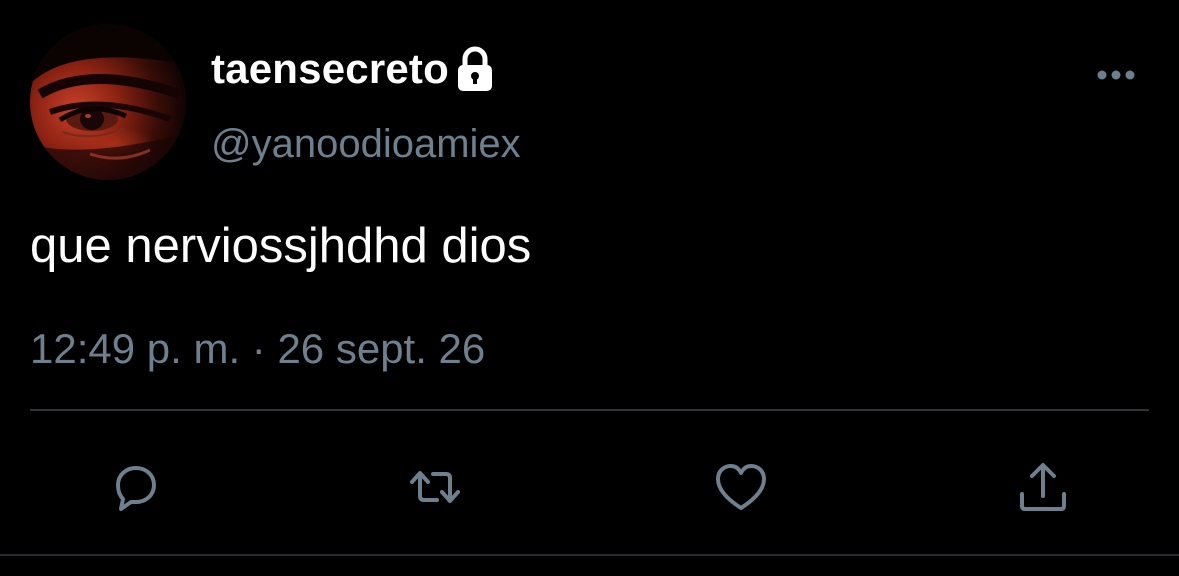 Image resolution: width=1179 pixels, height=576 pixels. What do you see at coordinates (330, 69) in the screenshot?
I see `display-name: taensecreto` at bounding box center [330, 69].